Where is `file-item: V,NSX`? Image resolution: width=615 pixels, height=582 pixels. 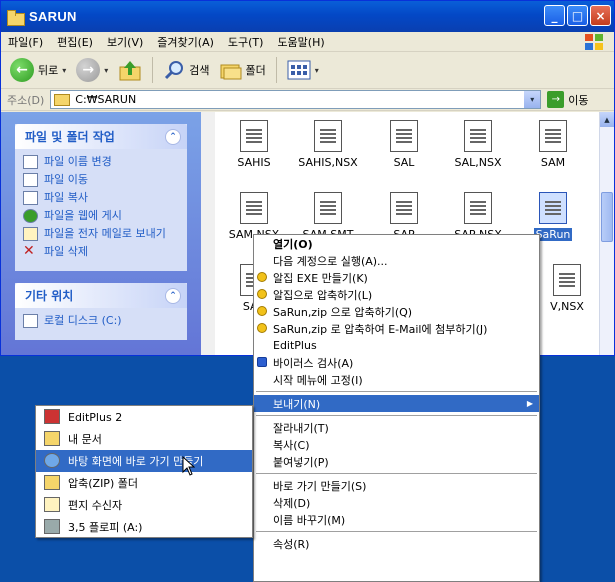 file-item: V,NSX is located at coordinates (565, 288).